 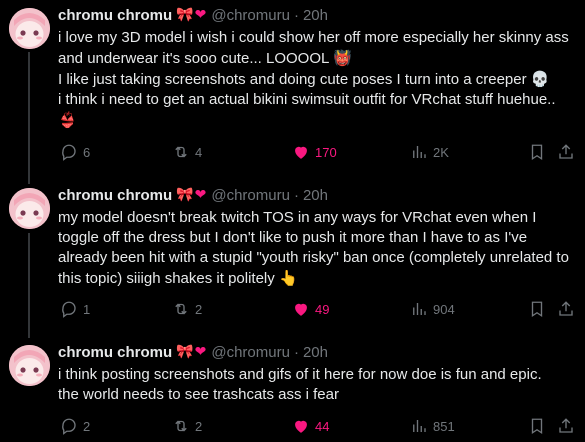 I want to click on views-button: 904, so click(x=432, y=309).